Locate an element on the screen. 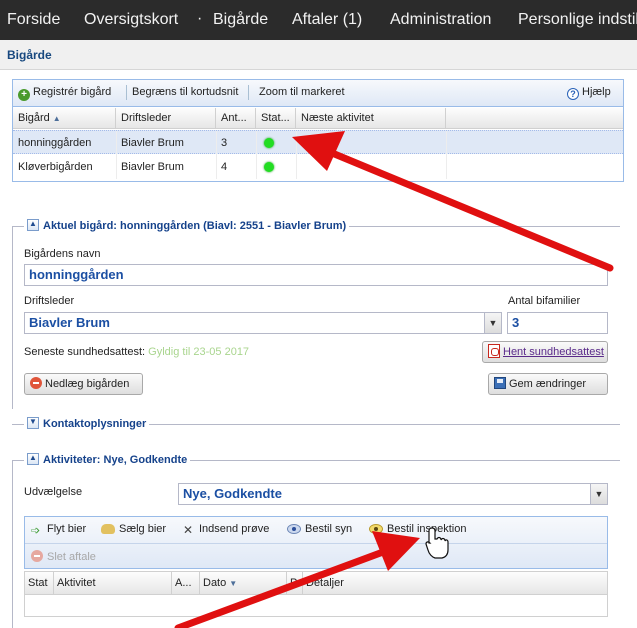  help-button: ? Hjælp is located at coordinates (589, 93).